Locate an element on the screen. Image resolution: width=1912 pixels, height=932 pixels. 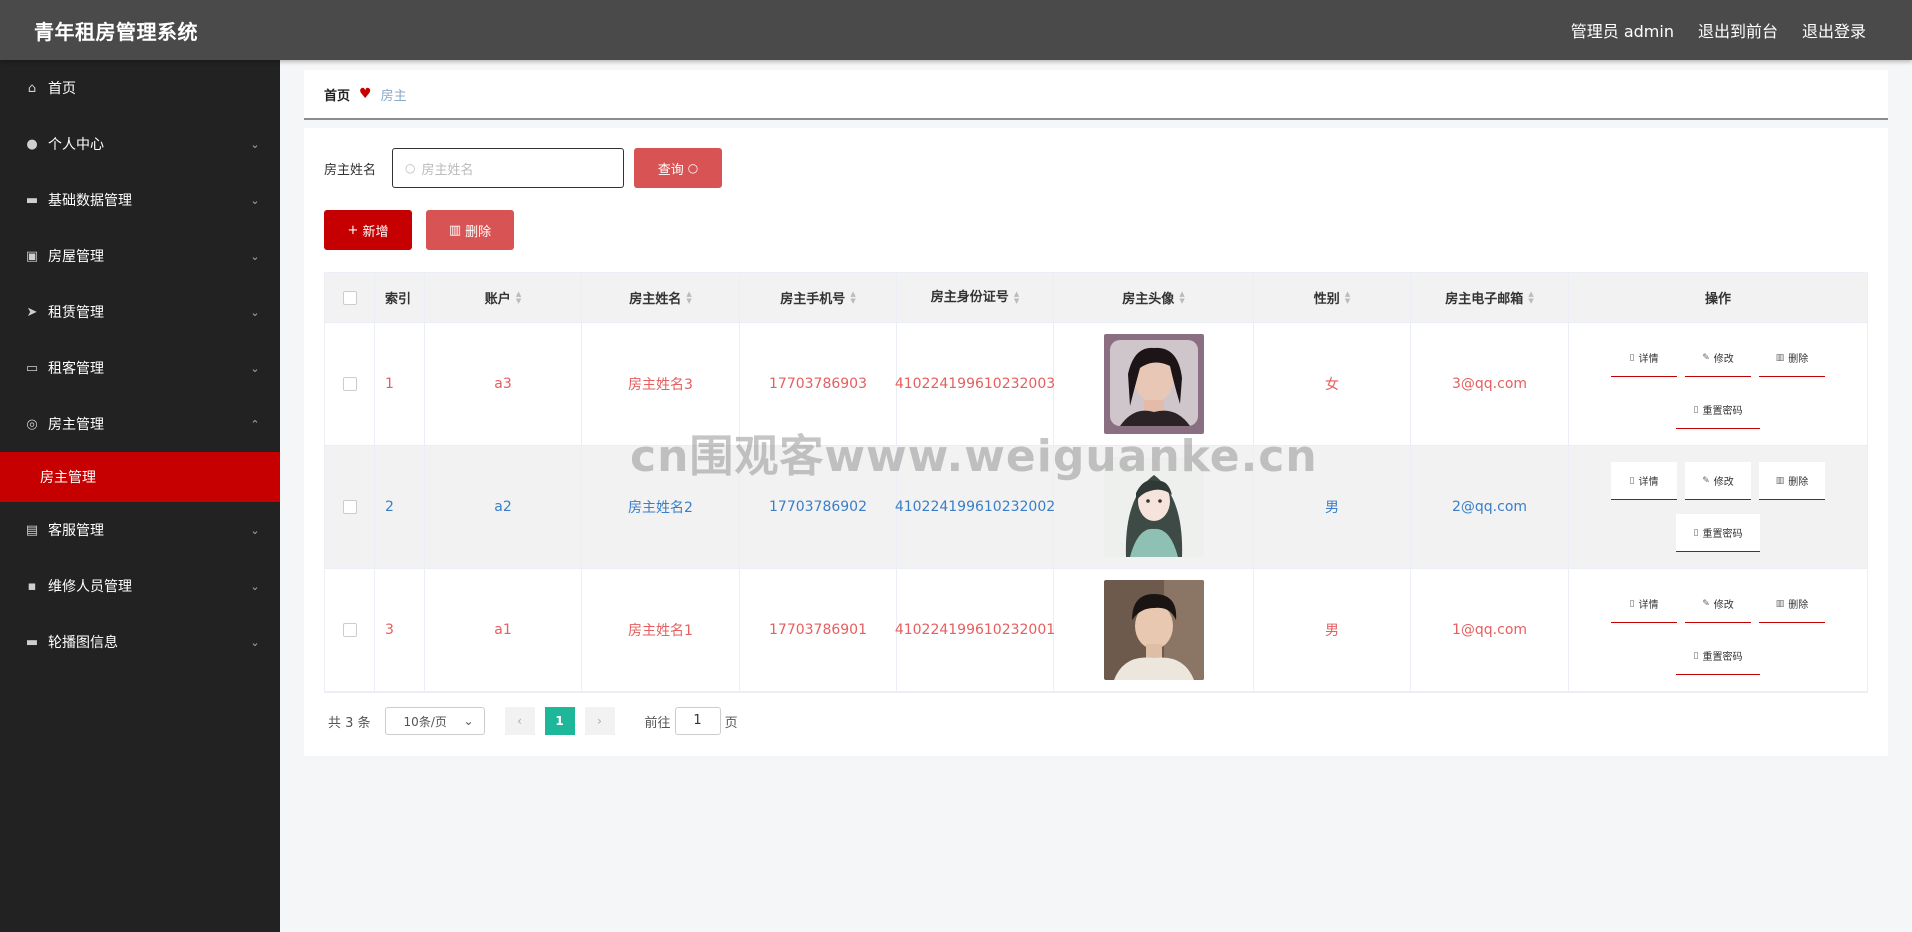
header-avatar: 房主头像 ▲ ▼ is located at coordinates (1154, 297).